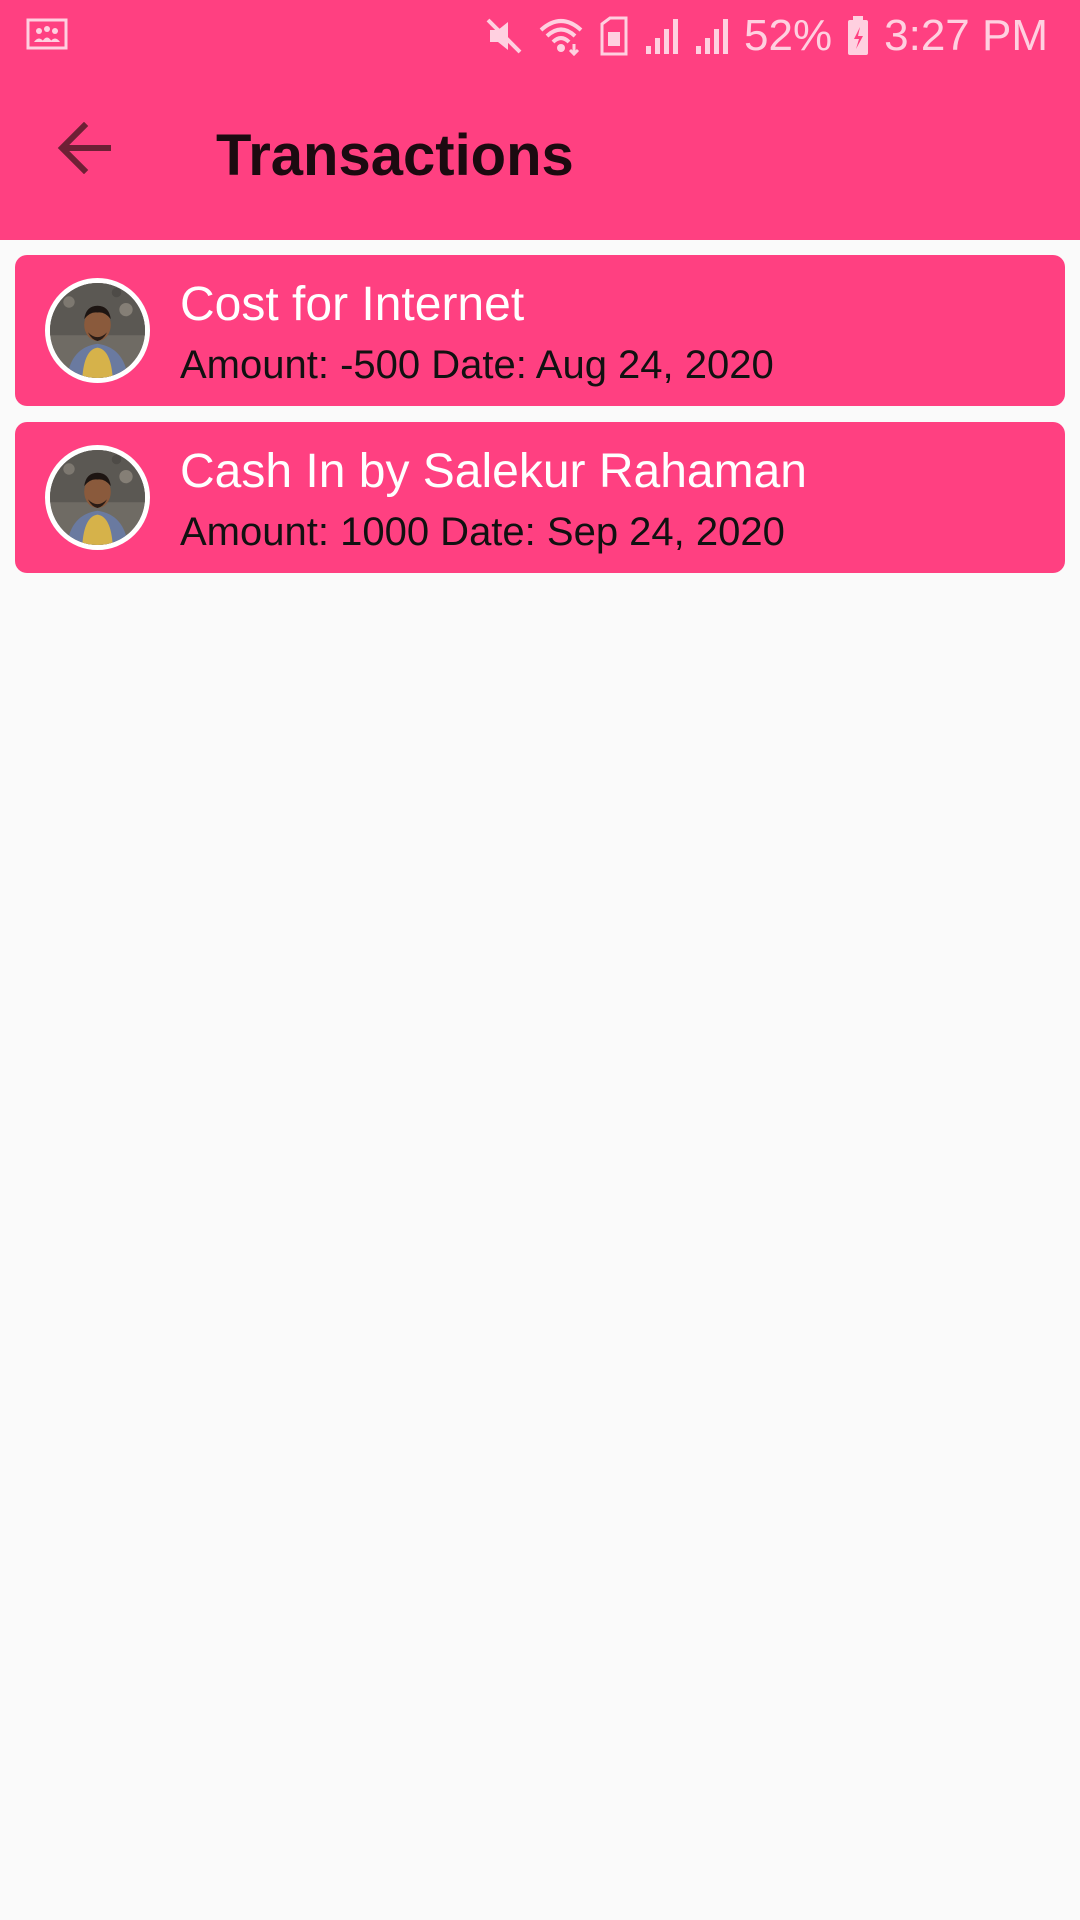 The height and width of the screenshot is (1920, 1080). I want to click on transaction-details: Amount: 1000 Date: Sep 24, 2020, so click(482, 532).